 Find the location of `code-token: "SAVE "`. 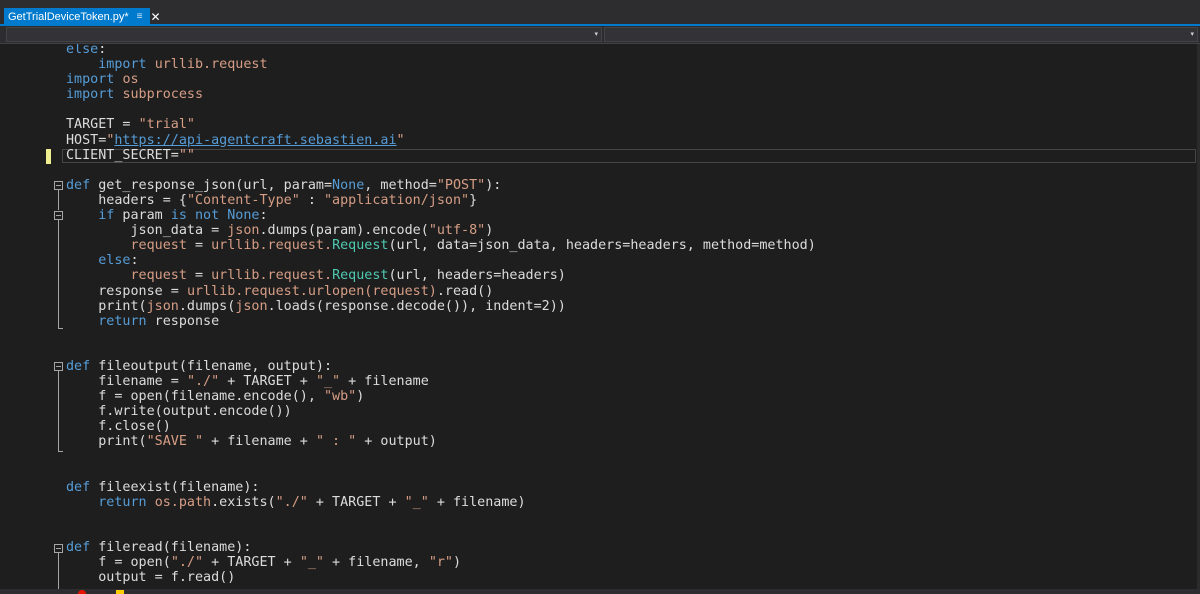

code-token: "SAVE " is located at coordinates (175, 442).